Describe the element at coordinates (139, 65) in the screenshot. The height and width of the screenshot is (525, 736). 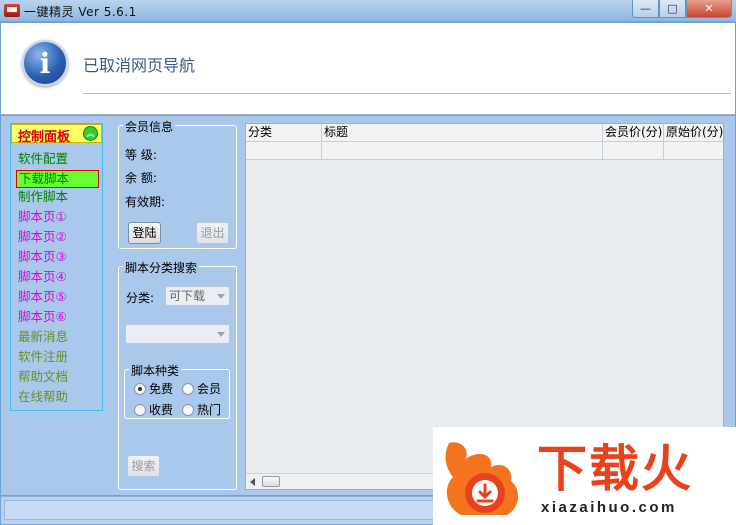
I see `navigation-cancelled-message: 已取消网页导航` at that location.